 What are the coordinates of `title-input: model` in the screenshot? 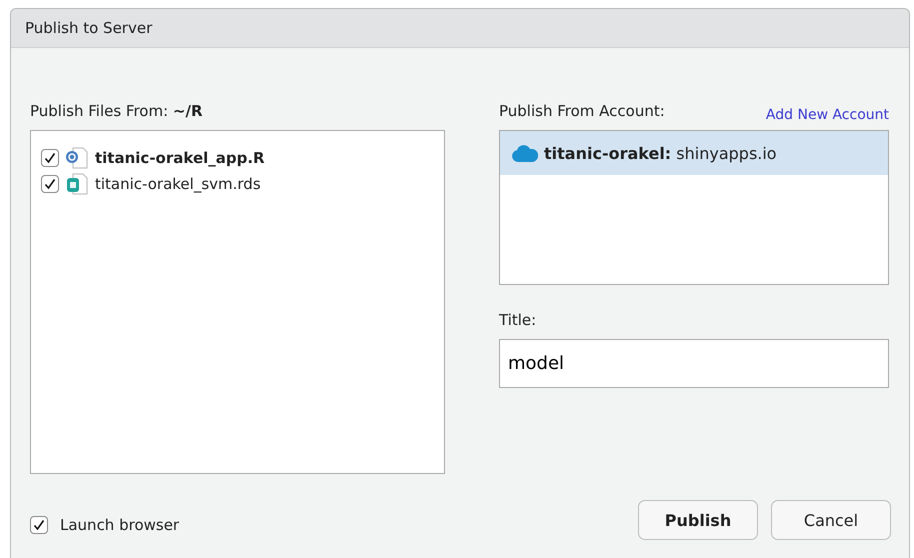 It's located at (694, 363).